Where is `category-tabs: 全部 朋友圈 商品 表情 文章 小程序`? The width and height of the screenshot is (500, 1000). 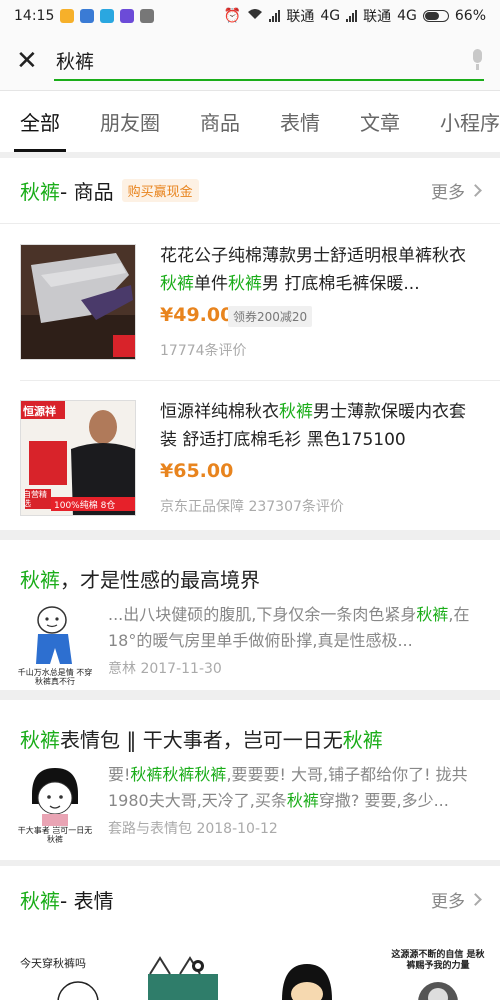 category-tabs: 全部 朋友圈 商品 表情 文章 小程序 is located at coordinates (250, 121).